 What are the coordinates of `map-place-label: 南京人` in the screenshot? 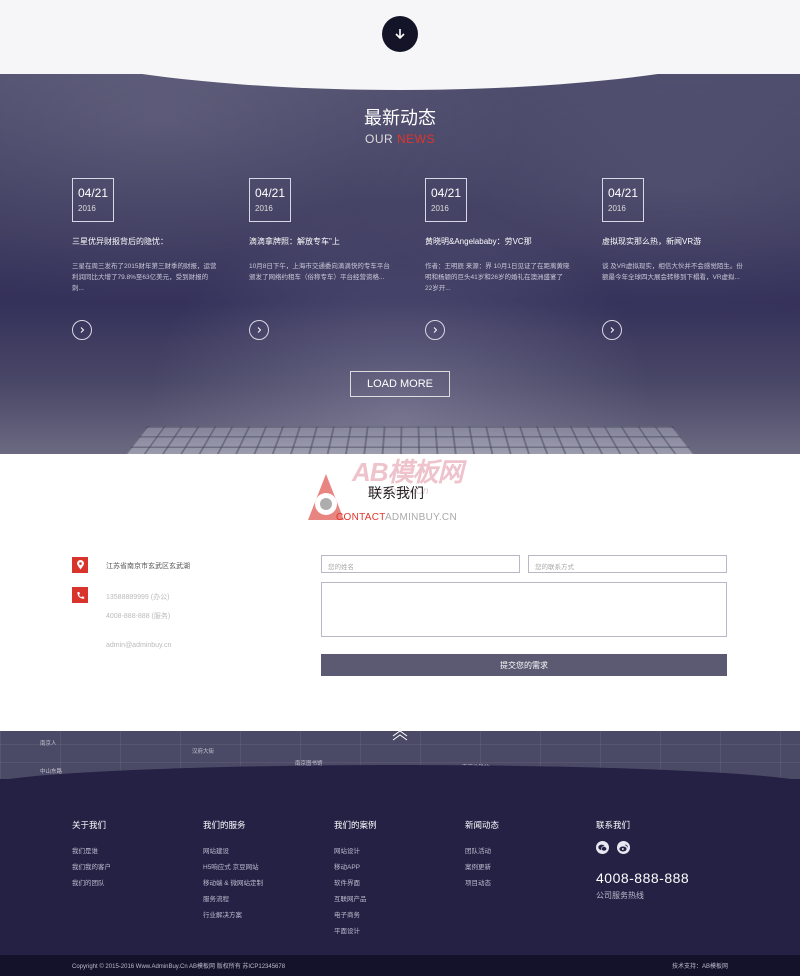 It's located at (48, 744).